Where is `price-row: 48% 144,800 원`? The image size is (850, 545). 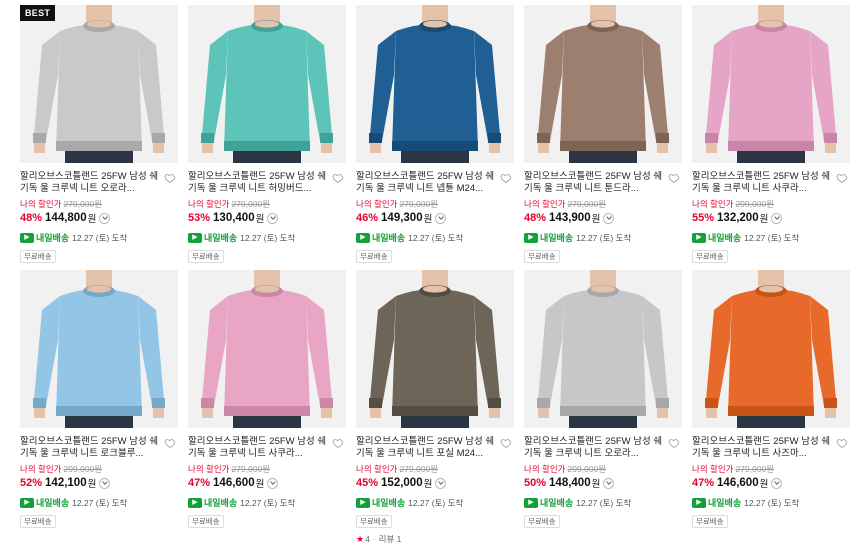
price-row: 48% 144,800 원 is located at coordinates (99, 218).